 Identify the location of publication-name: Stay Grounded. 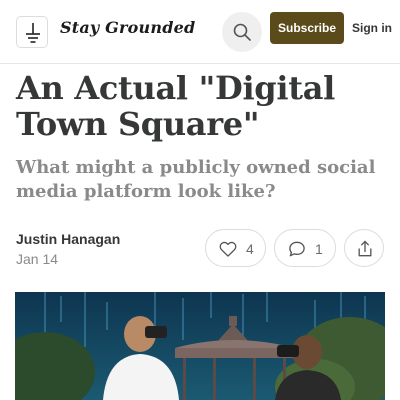
(127, 27).